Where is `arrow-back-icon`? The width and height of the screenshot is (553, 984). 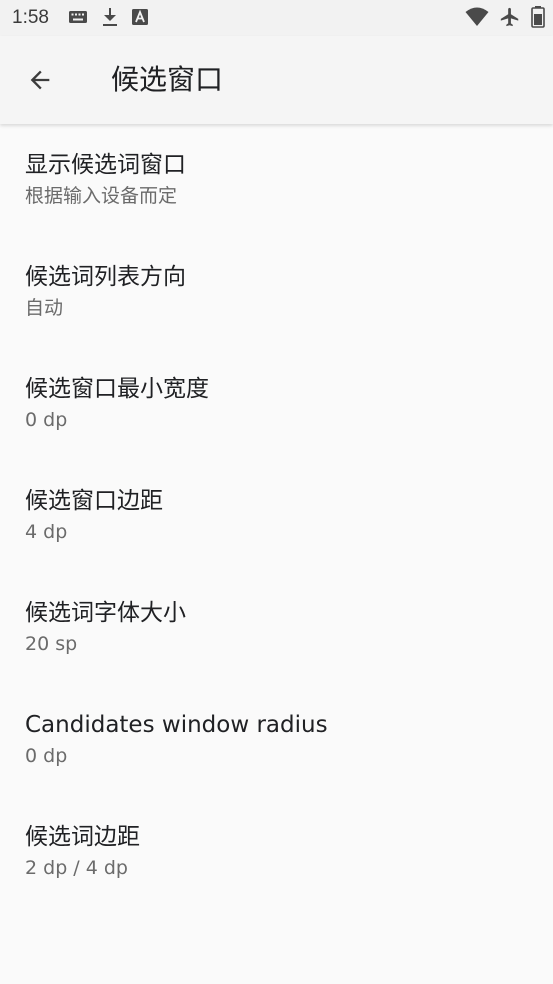
arrow-back-icon is located at coordinates (40, 80).